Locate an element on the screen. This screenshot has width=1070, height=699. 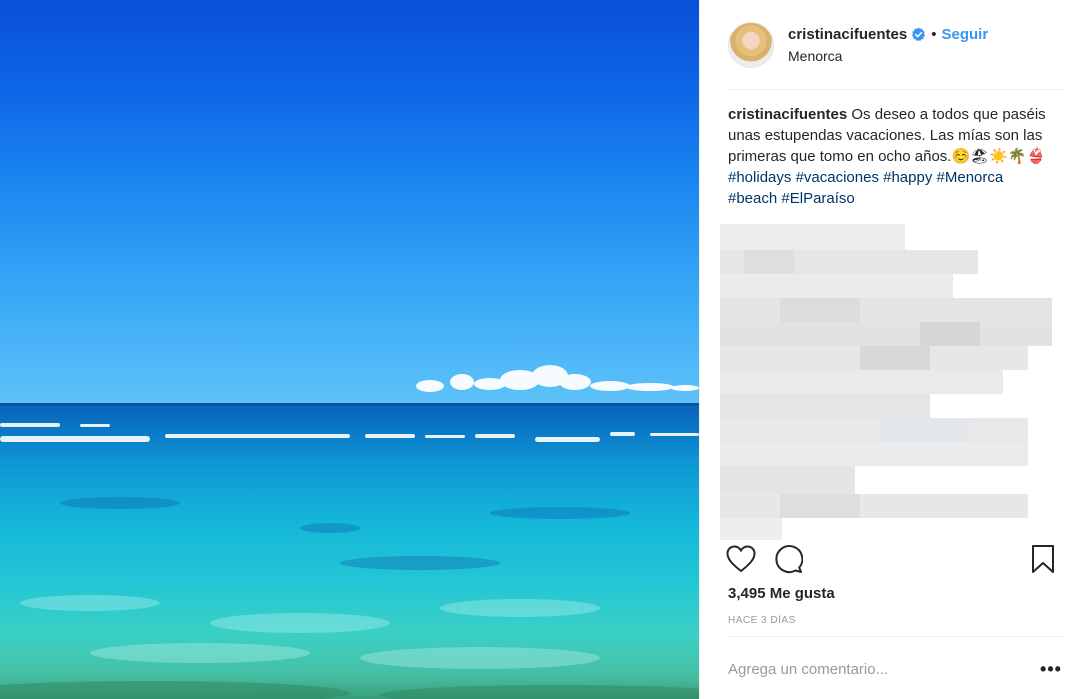
like-button is located at coordinates (741, 559).